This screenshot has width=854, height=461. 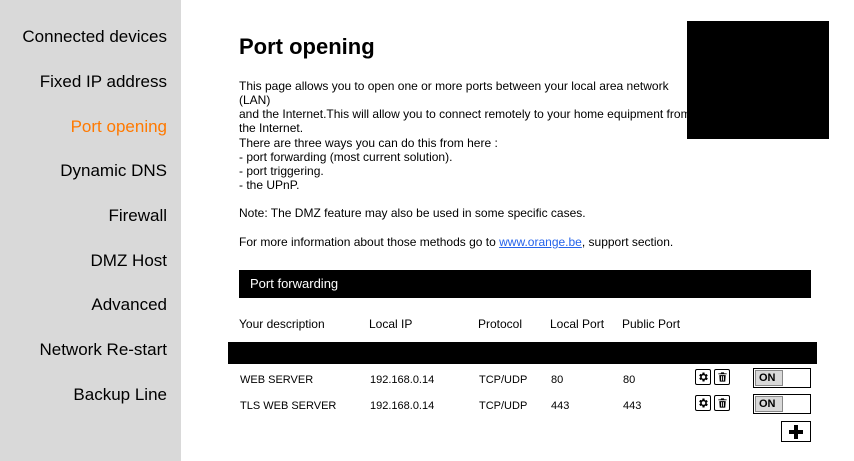 I want to click on cell-local-port: 80, so click(x=557, y=380).